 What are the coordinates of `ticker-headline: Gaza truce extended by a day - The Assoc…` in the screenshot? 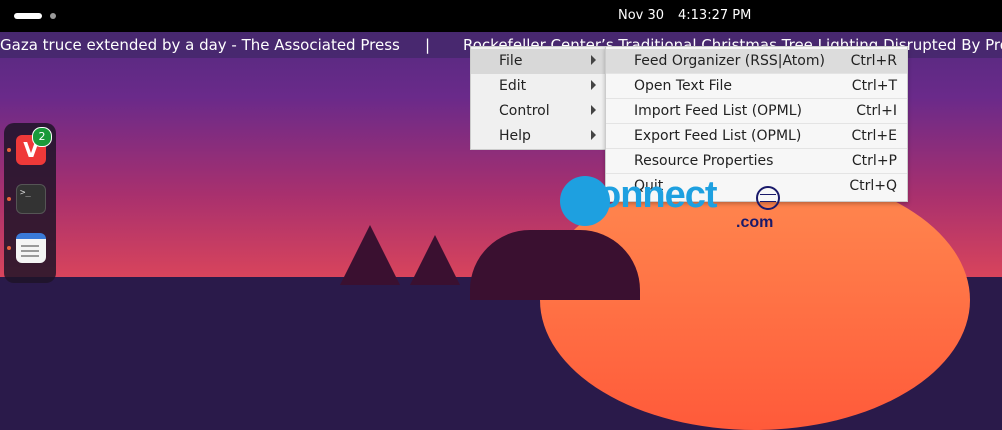 It's located at (200, 45).